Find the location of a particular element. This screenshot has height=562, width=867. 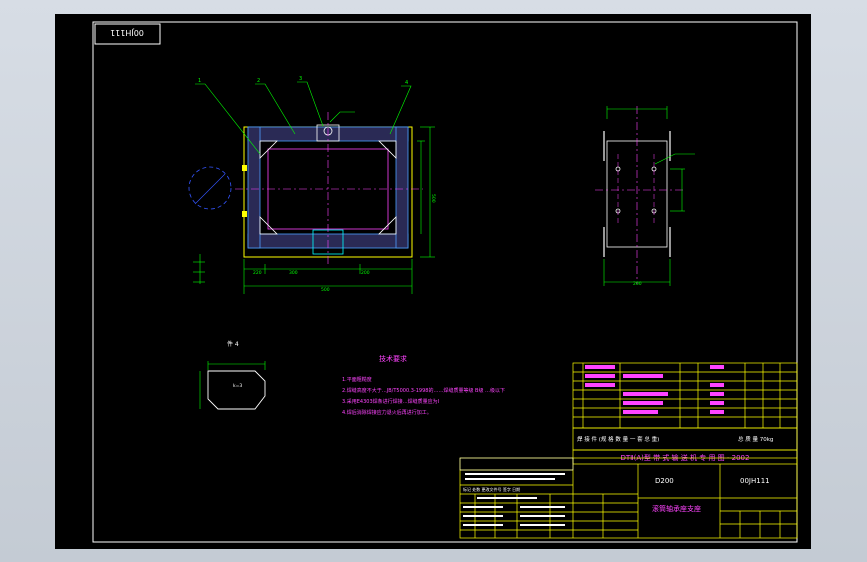

right-post is located at coordinates (402, 187).